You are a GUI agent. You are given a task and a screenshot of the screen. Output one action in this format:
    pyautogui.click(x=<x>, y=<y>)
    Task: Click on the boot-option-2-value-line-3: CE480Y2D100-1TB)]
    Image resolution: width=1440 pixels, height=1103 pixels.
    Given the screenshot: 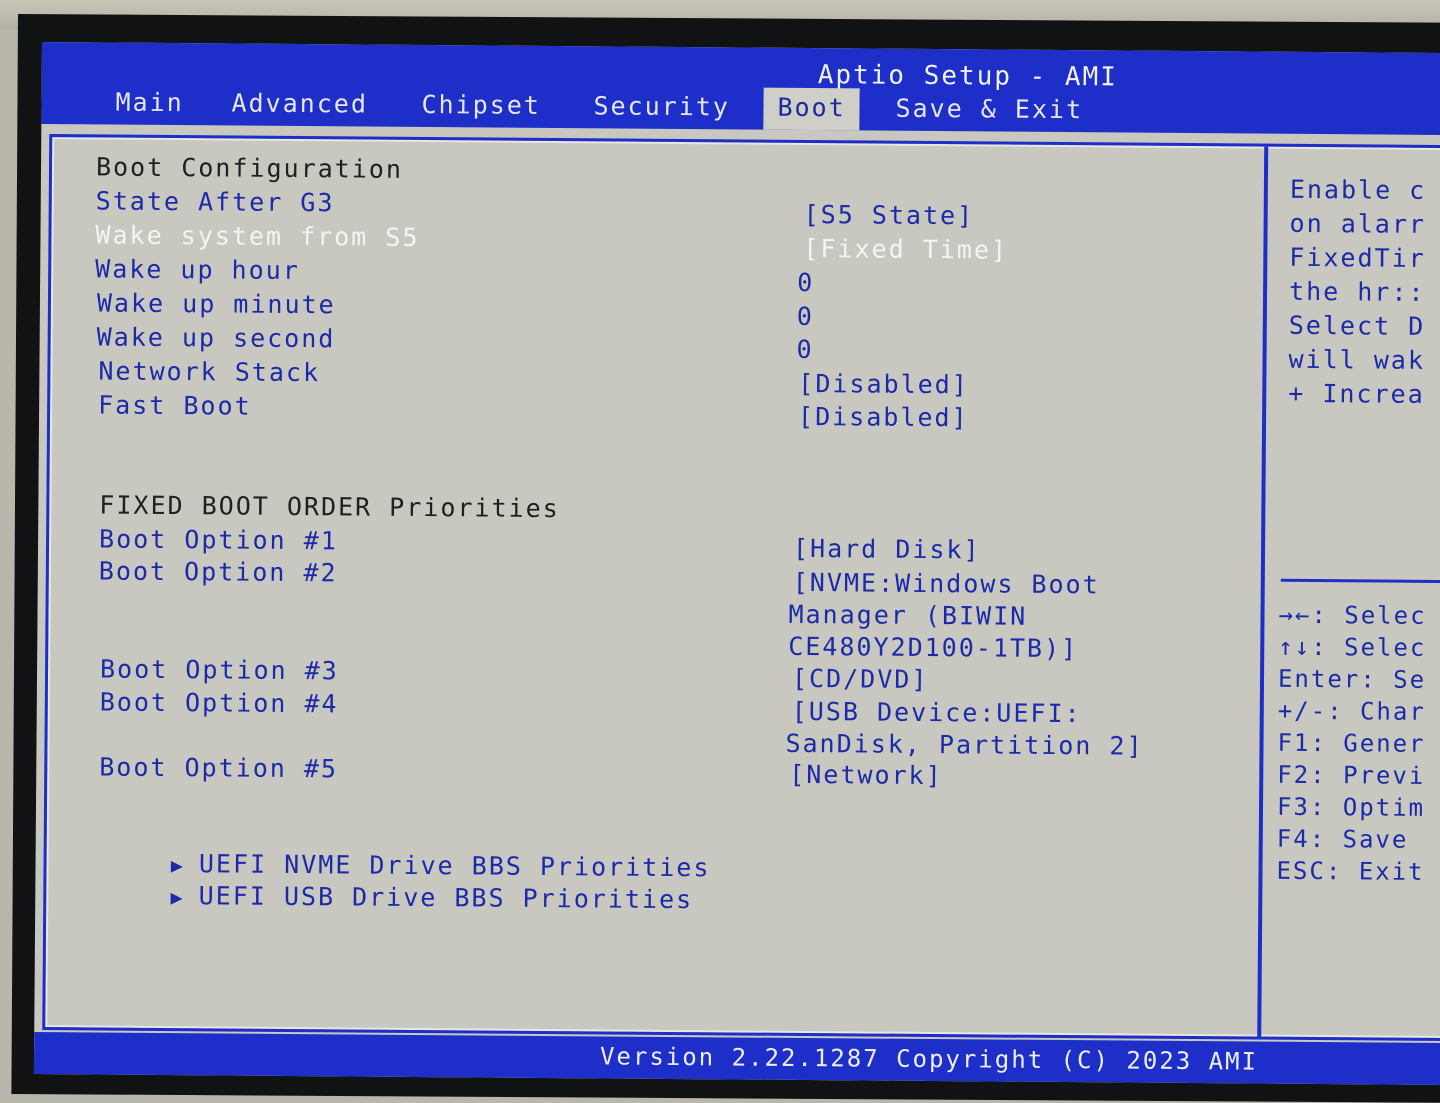 What is the action you would take?
    pyautogui.click(x=933, y=648)
    